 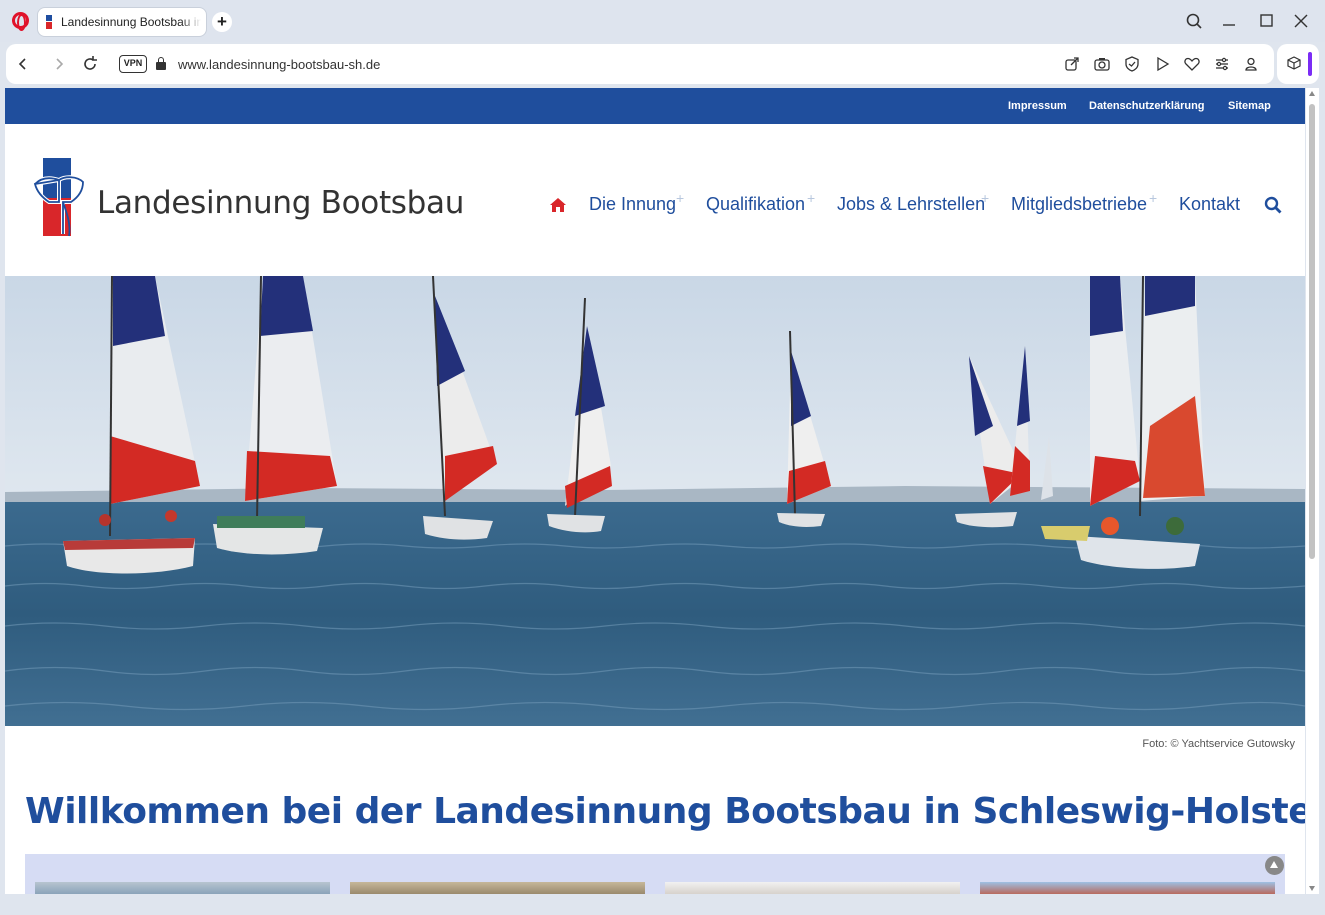 What do you see at coordinates (1274, 865) in the screenshot?
I see `scroll-to-top-button` at bounding box center [1274, 865].